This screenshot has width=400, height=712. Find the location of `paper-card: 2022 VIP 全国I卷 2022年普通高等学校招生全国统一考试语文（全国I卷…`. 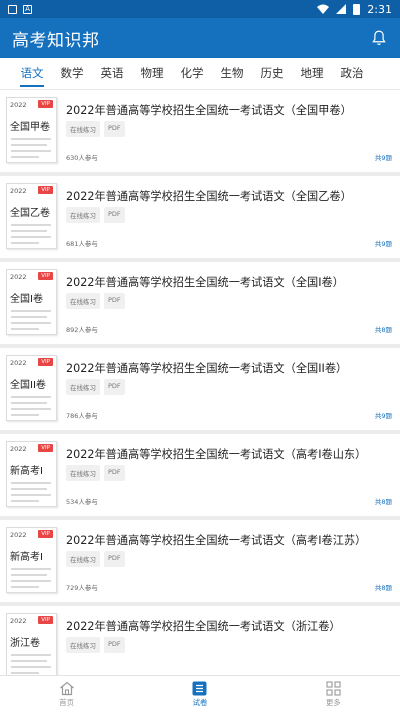

paper-card: 2022 VIP 全国I卷 2022年普通高等学校招生全国统一考试语文（全国I卷… is located at coordinates (200, 303).